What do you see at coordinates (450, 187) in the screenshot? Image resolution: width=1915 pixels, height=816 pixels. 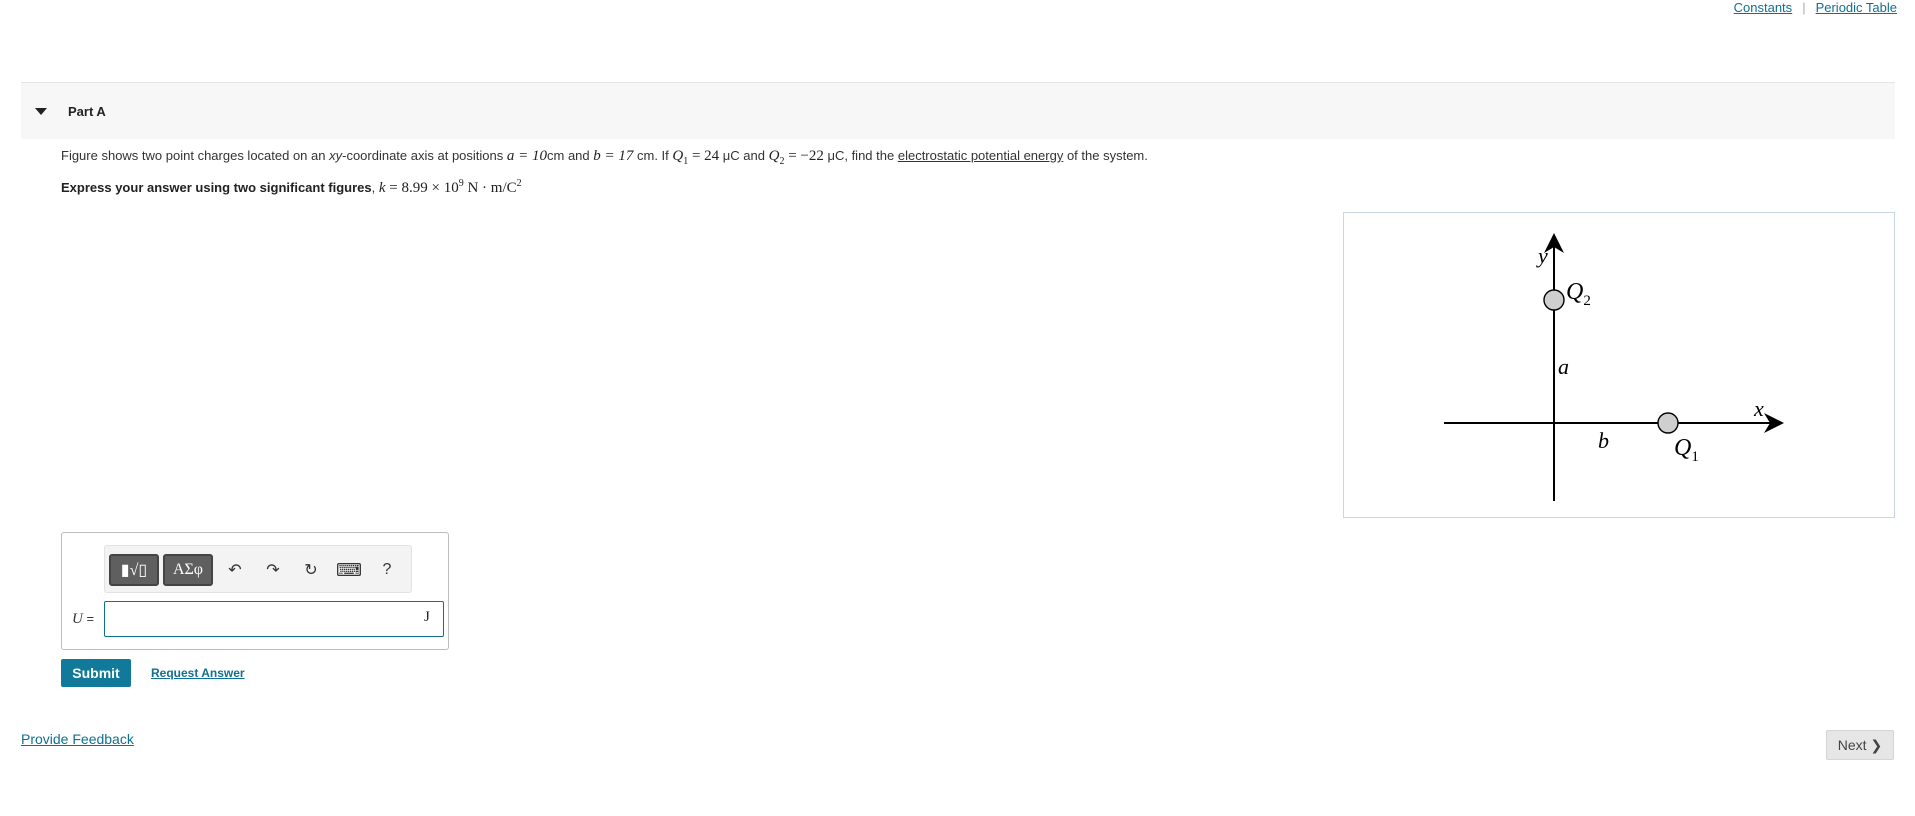 I see `k-constant: k = 8.99 × 109 N · m/C2` at bounding box center [450, 187].